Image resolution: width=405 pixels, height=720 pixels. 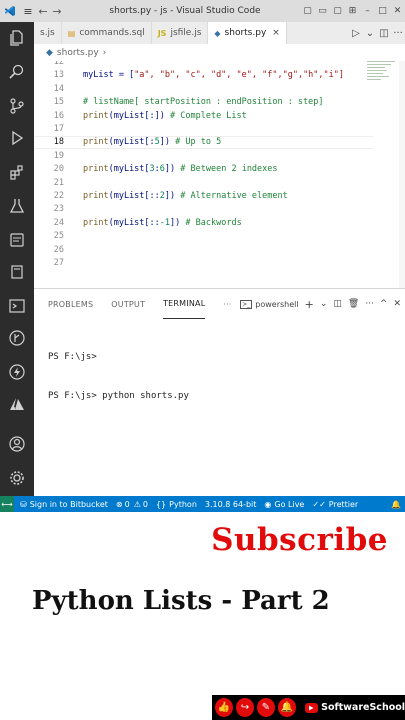 I want to click on git-graph-icon, so click(x=17, y=338).